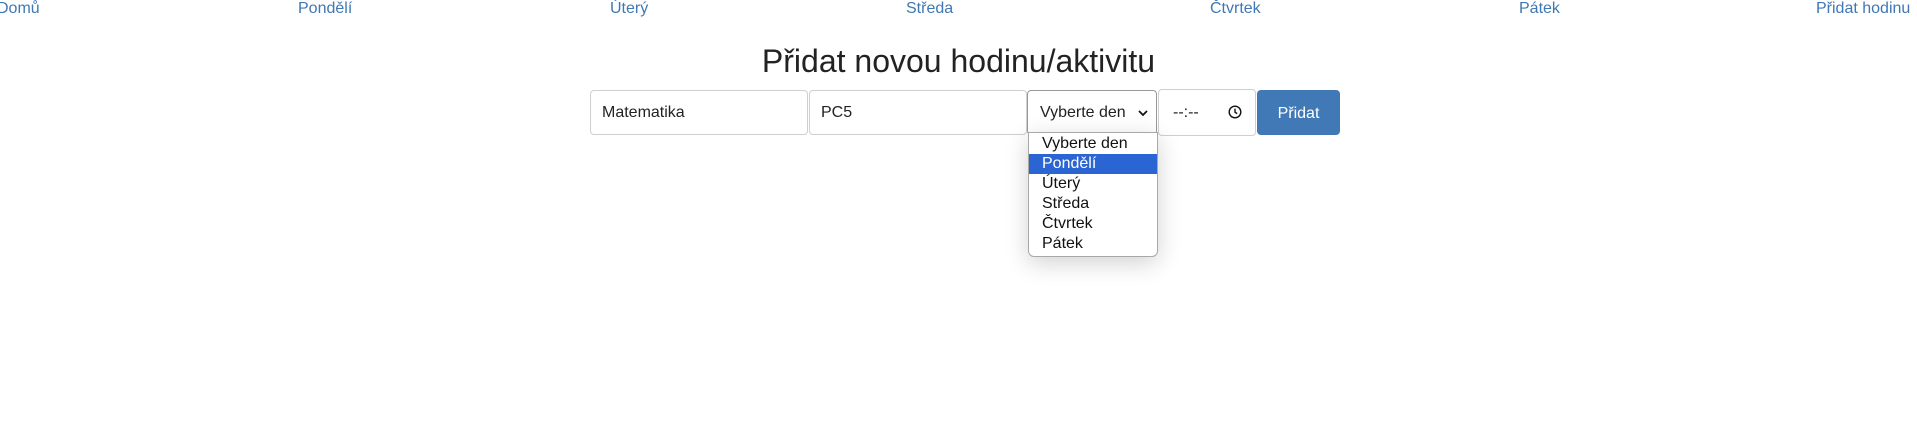  Describe the element at coordinates (699, 112) in the screenshot. I see `subject-input: Matematika` at that location.